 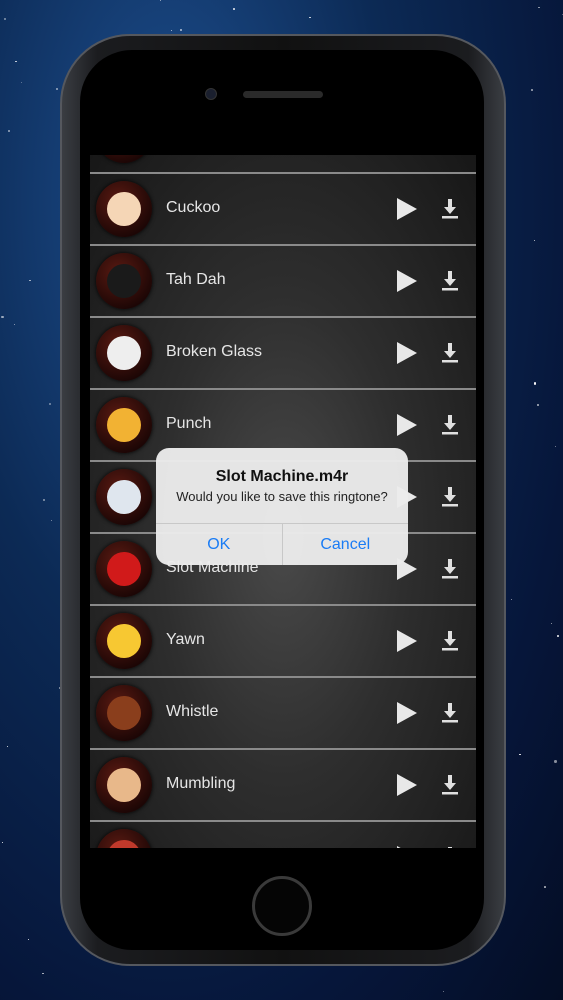 What do you see at coordinates (124, 641) in the screenshot?
I see `sleepy-face-icon` at bounding box center [124, 641].